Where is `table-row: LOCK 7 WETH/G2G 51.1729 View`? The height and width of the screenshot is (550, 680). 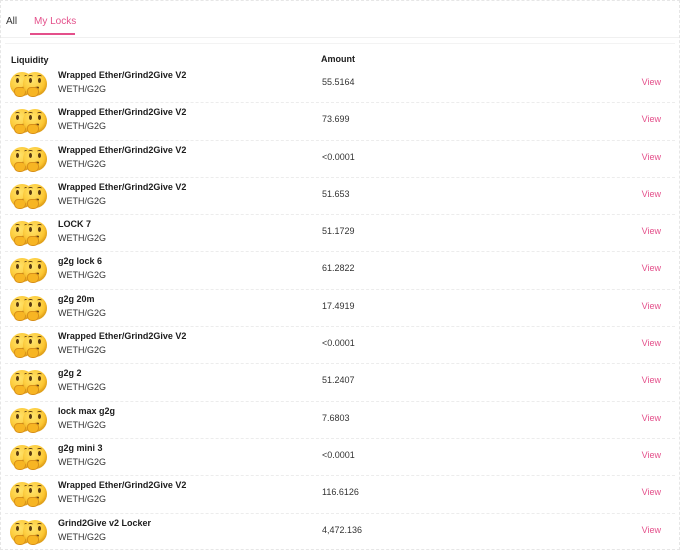 table-row: LOCK 7 WETH/G2G 51.1729 View is located at coordinates (340, 234).